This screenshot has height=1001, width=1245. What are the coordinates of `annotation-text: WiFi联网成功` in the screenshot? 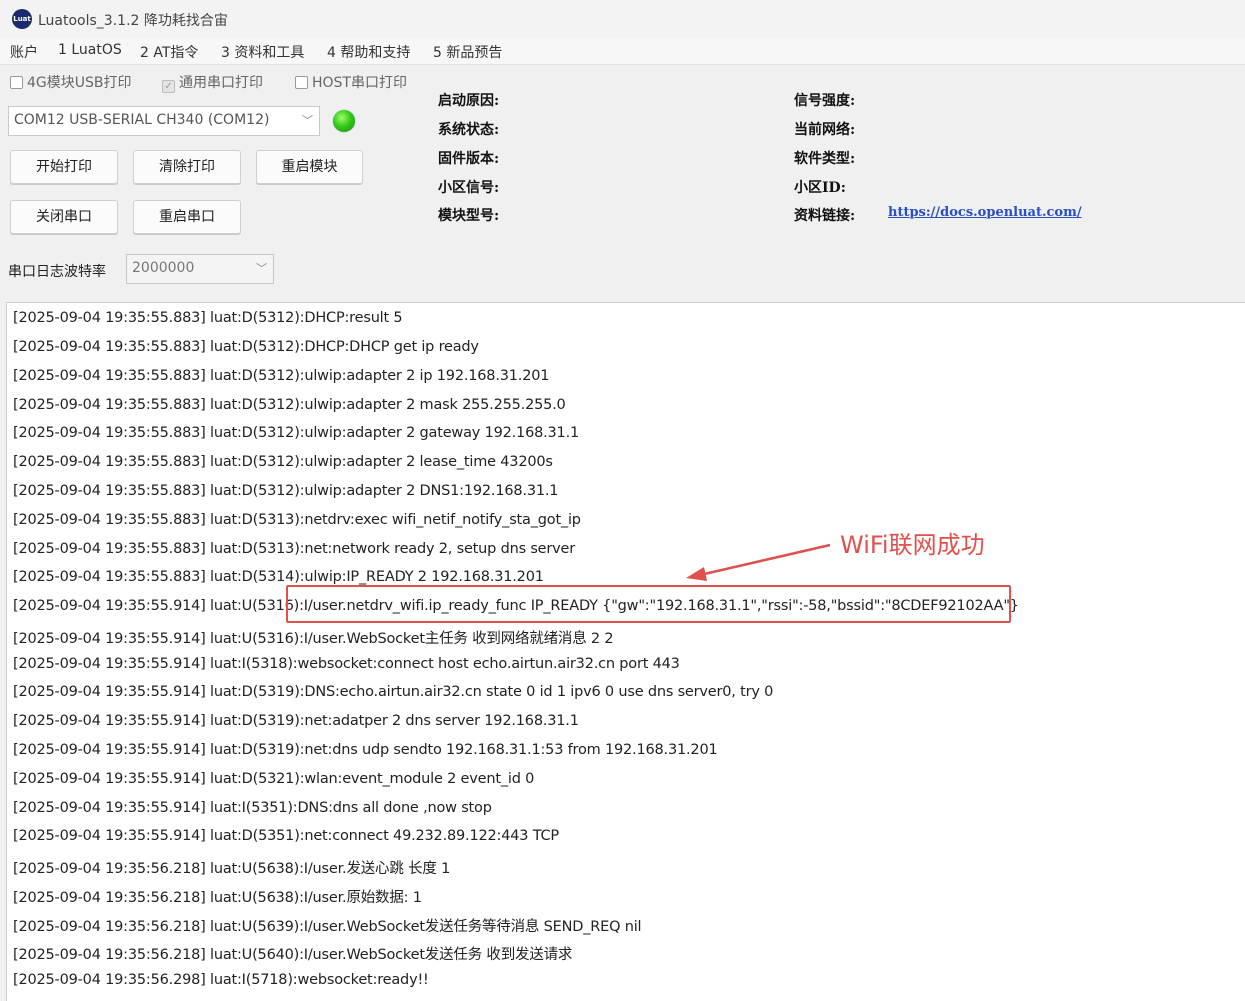 It's located at (912, 545).